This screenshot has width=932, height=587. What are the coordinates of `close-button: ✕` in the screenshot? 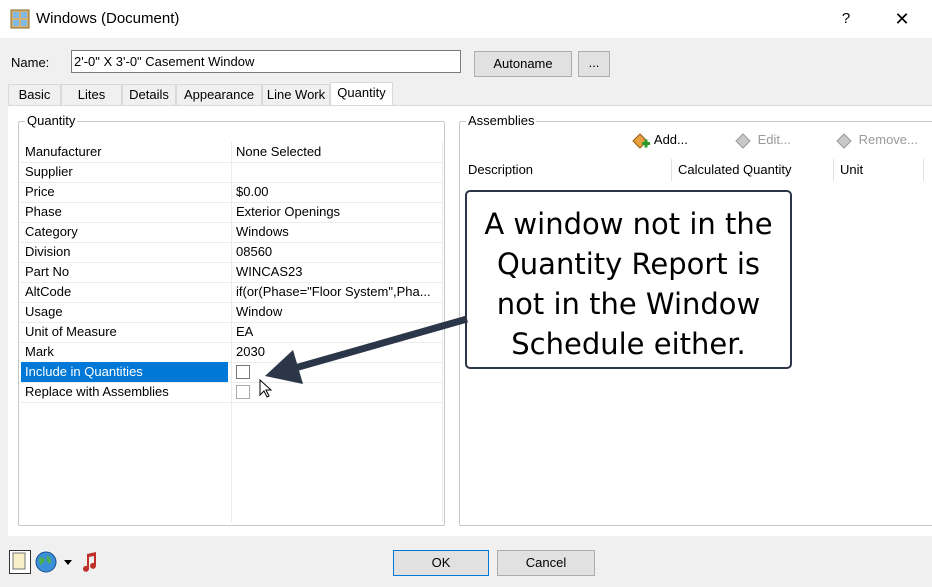 It's located at (902, 19).